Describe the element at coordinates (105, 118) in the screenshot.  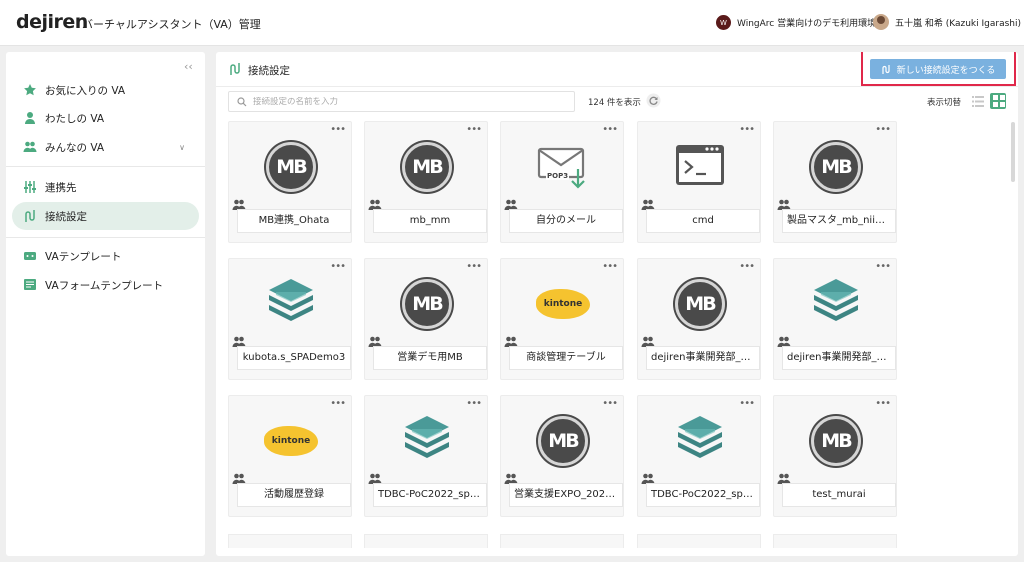
I see `sidebar-item-my-va: わたしの VA` at that location.